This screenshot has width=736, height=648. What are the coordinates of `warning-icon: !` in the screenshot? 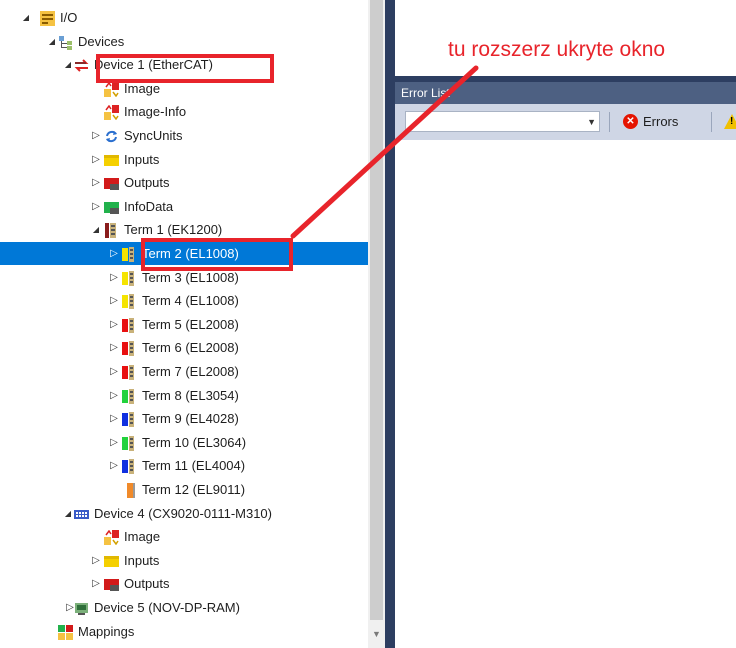 It's located at (730, 121).